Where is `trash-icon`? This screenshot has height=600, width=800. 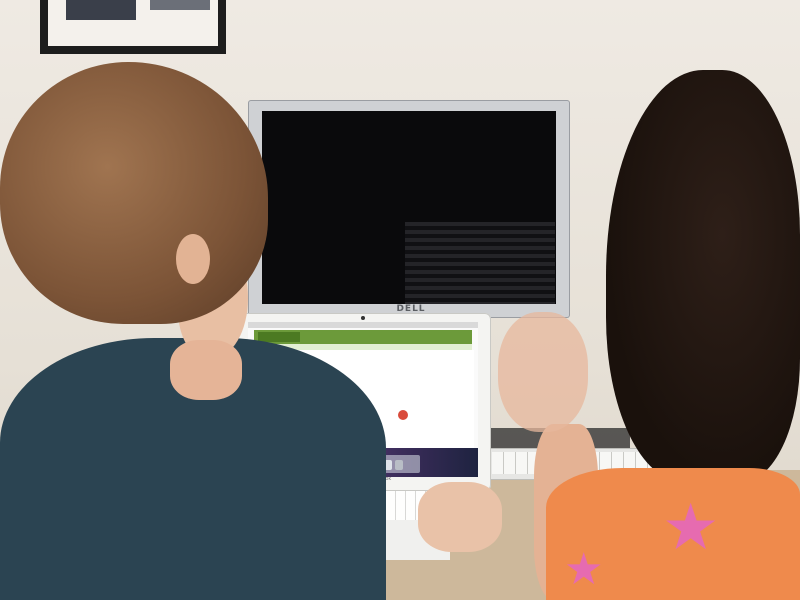
trash-icon is located at coordinates (399, 465).